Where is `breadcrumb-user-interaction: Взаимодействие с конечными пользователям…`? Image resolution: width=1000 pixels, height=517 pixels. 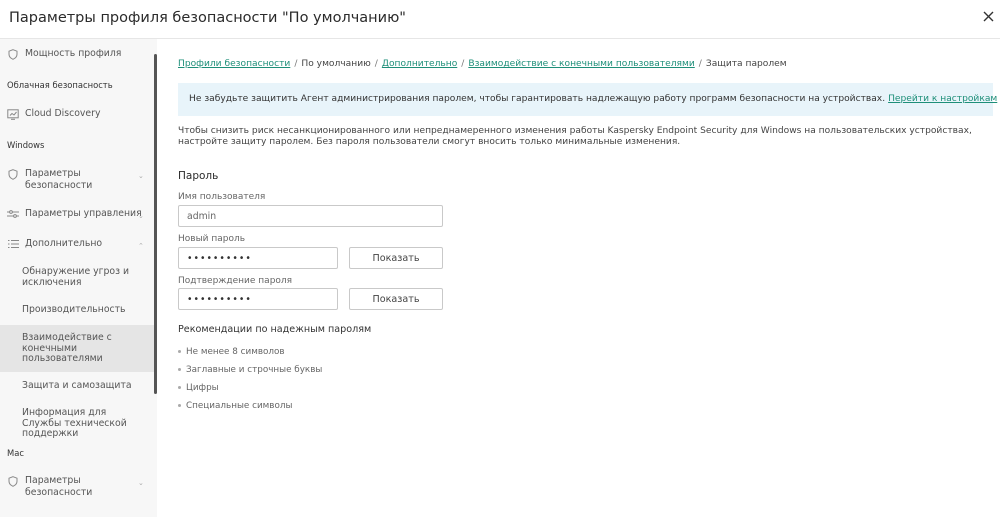
breadcrumb-user-interaction: Взаимодействие с конечными пользователям… is located at coordinates (581, 64).